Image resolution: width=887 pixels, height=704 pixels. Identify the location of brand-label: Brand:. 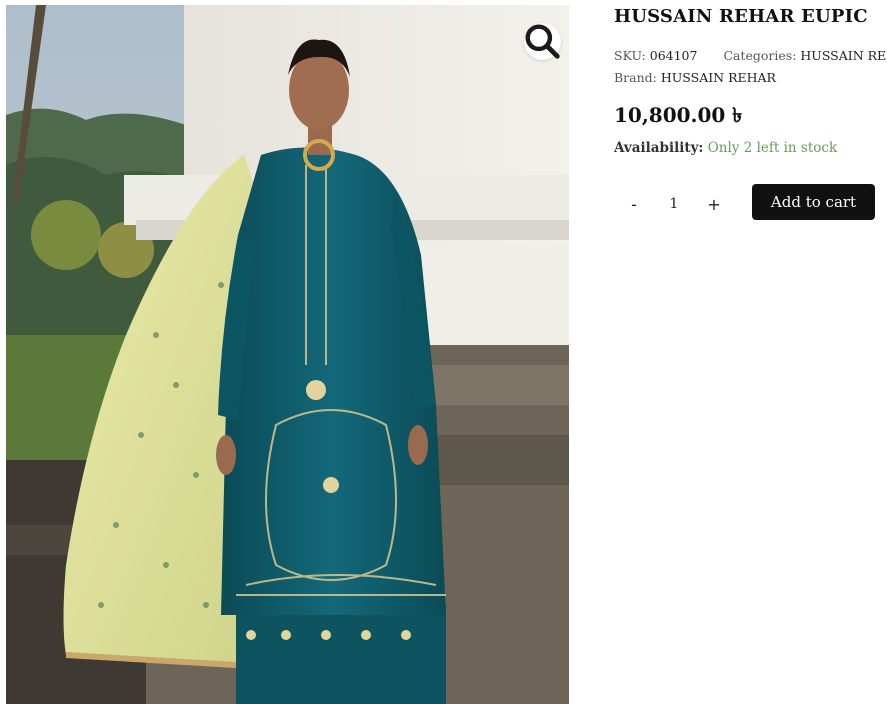
(635, 77).